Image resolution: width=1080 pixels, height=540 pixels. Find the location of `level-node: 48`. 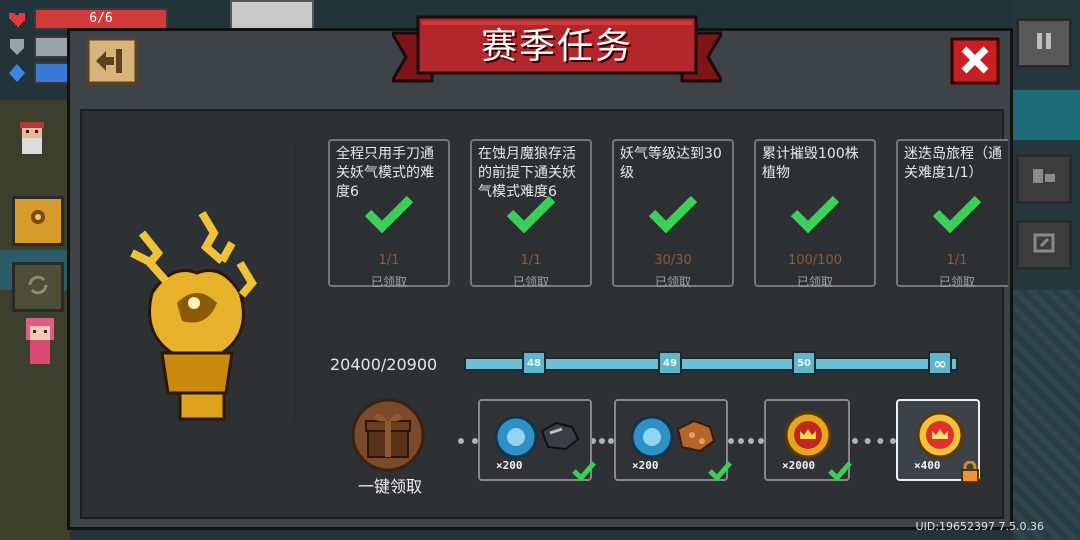

level-node: 48 is located at coordinates (534, 363).